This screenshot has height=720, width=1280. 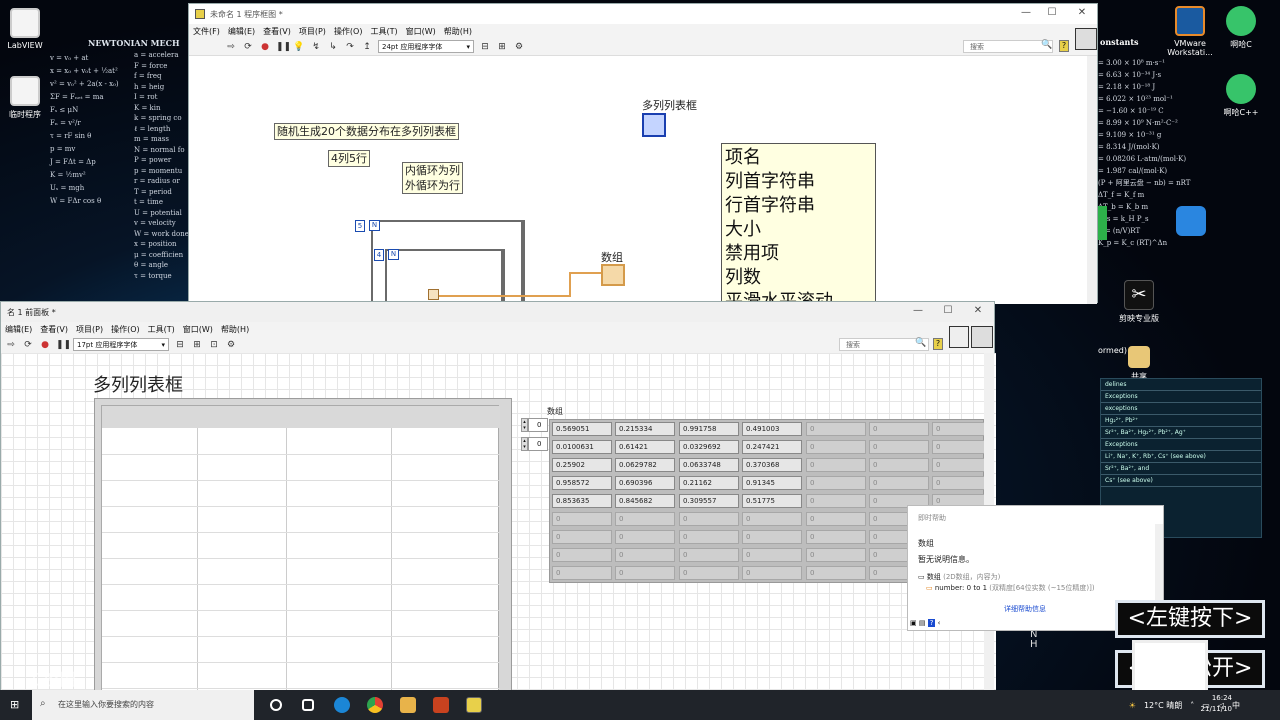 What do you see at coordinates (1241, 28) in the screenshot?
I see `desktop-icon-ahac: 啊哈C` at bounding box center [1241, 28].